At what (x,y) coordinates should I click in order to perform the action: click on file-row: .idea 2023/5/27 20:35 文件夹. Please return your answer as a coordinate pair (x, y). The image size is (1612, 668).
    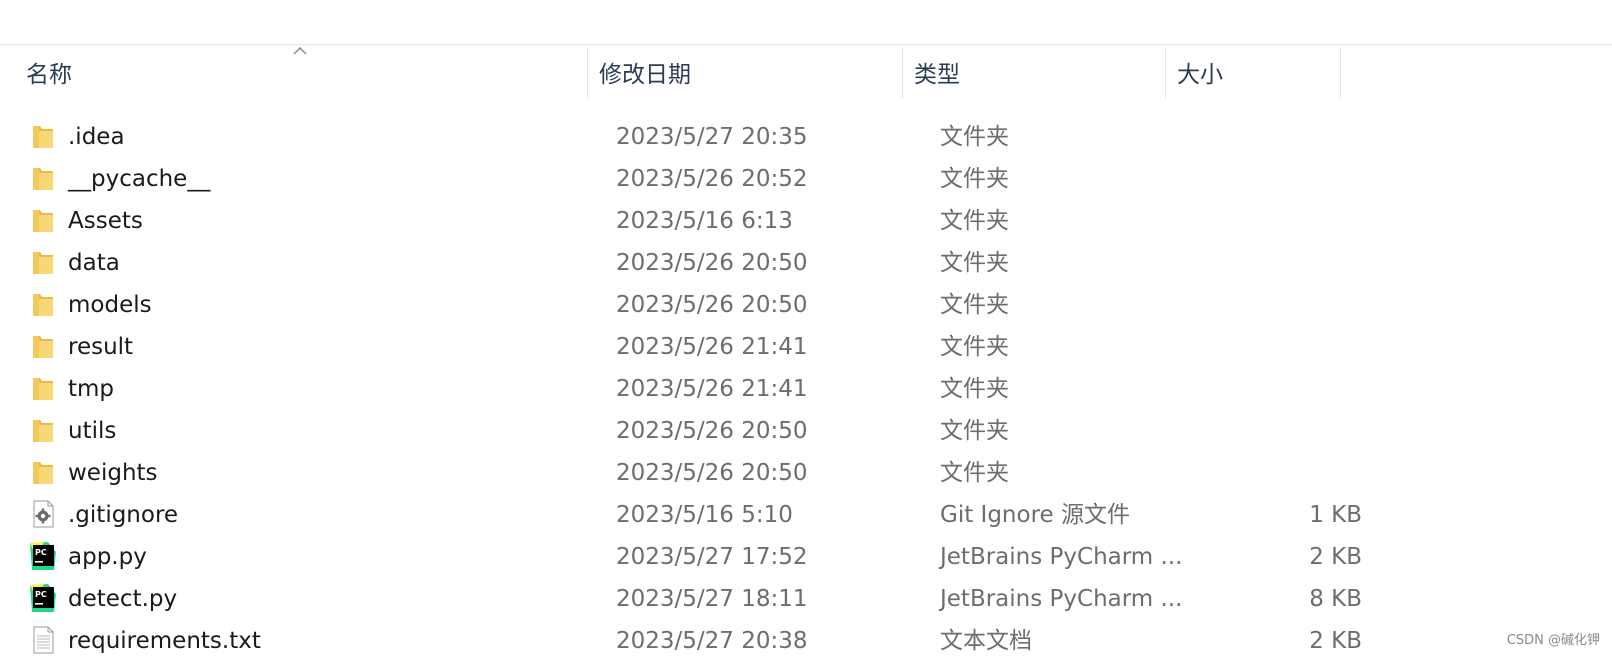
    Looking at the image, I should click on (806, 137).